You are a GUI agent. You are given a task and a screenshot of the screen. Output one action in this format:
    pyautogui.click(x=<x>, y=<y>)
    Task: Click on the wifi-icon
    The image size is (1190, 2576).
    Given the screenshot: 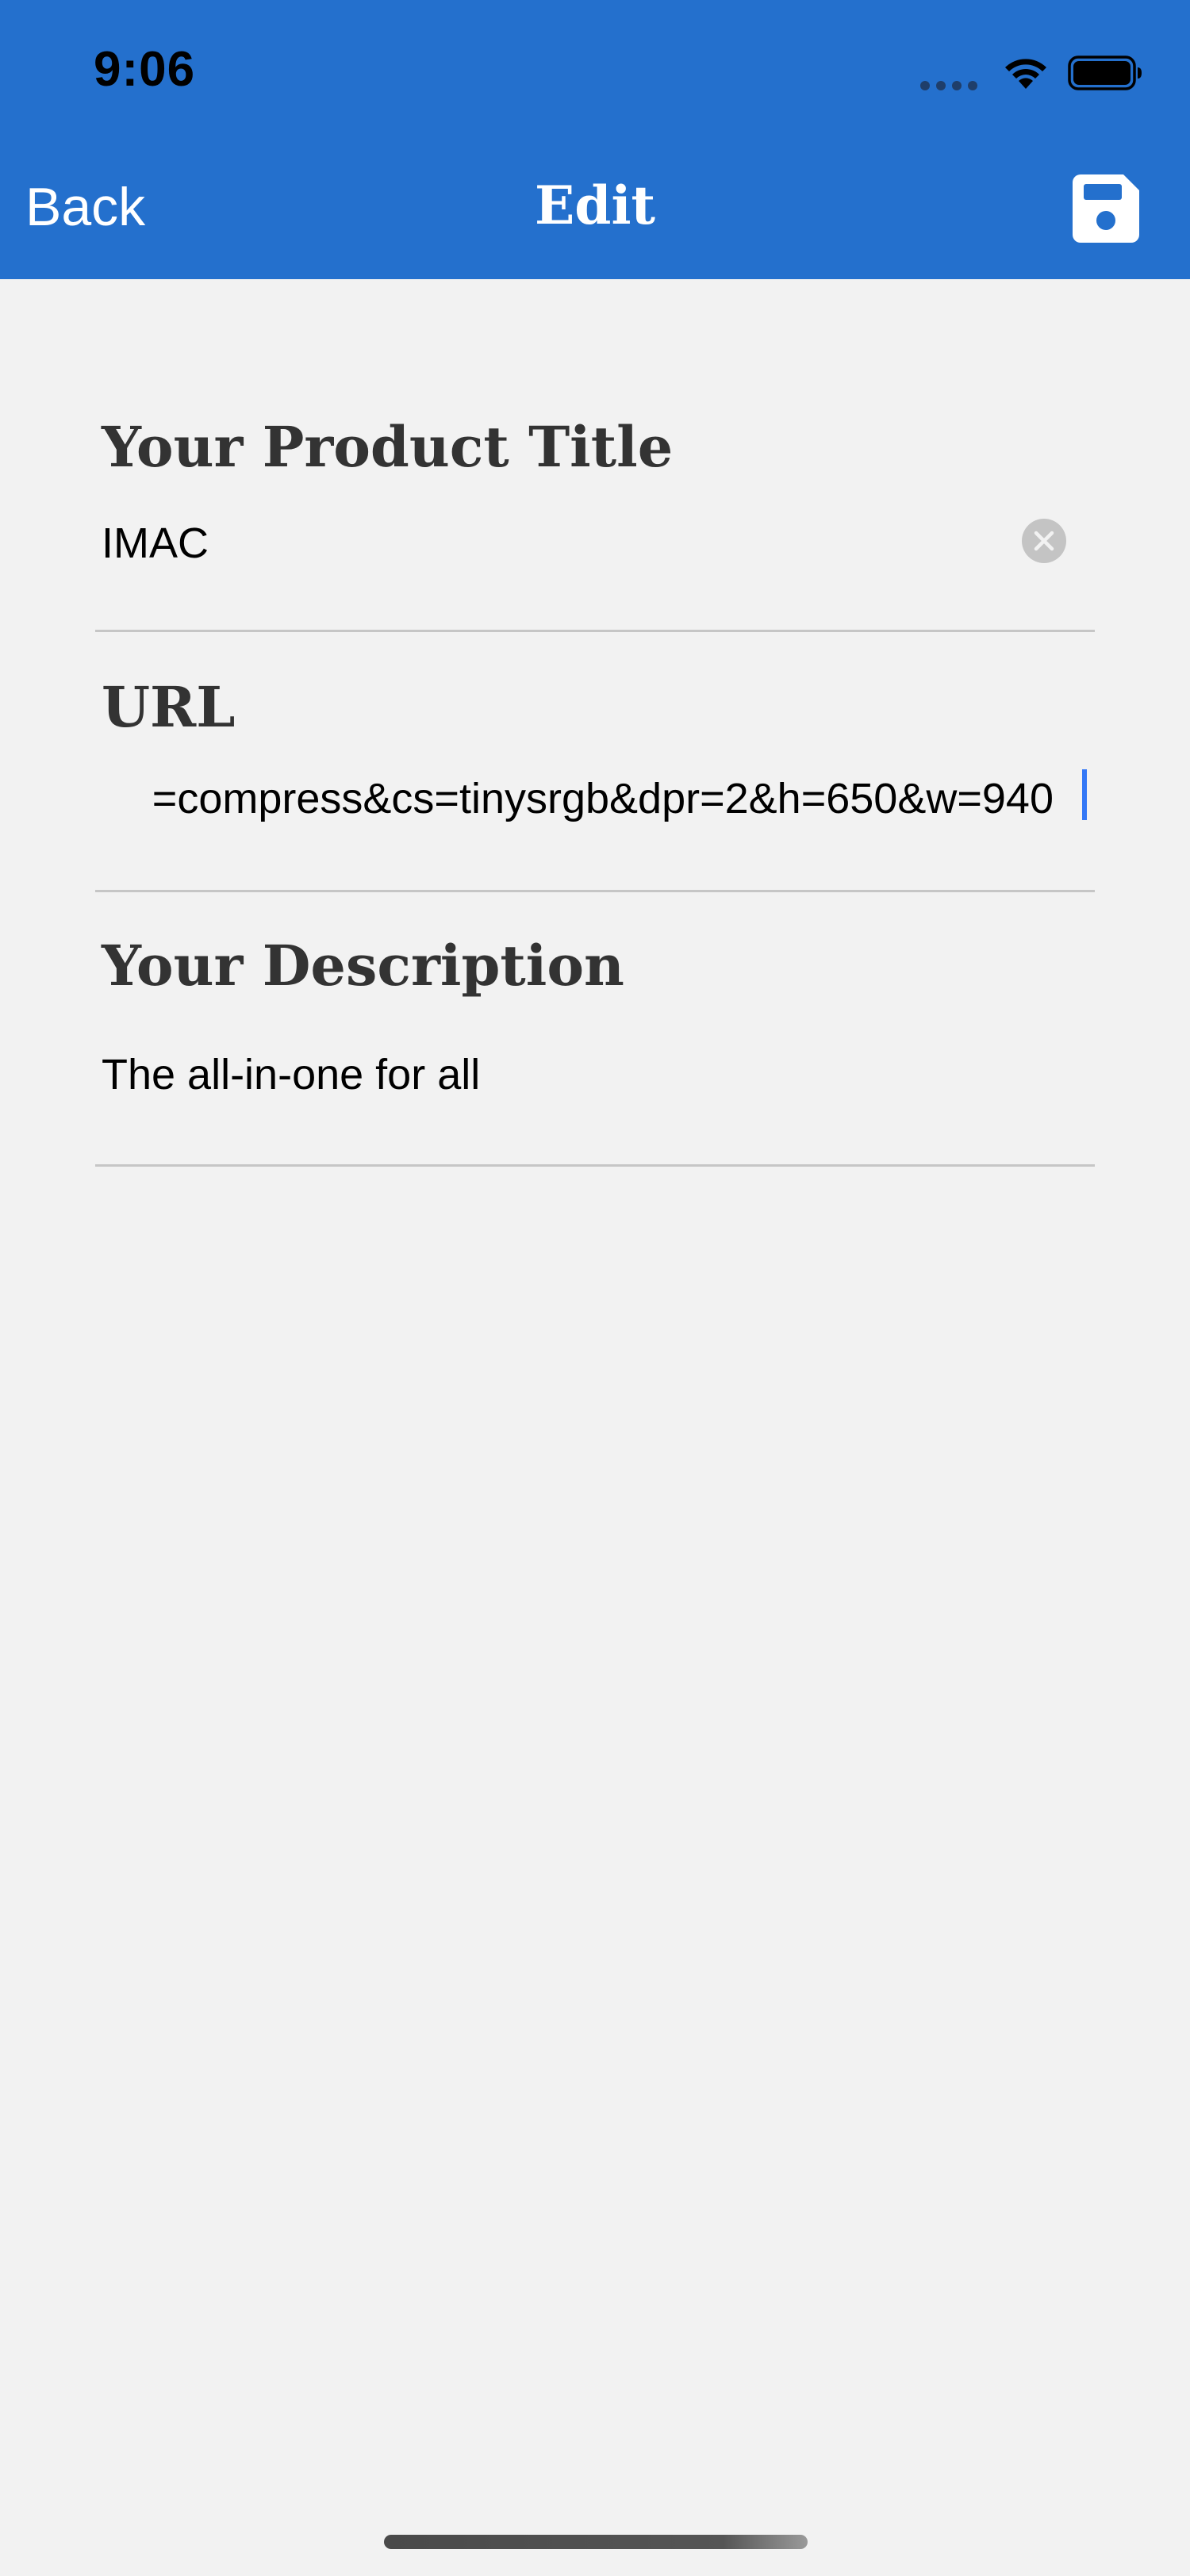 What is the action you would take?
    pyautogui.click(x=1025, y=74)
    